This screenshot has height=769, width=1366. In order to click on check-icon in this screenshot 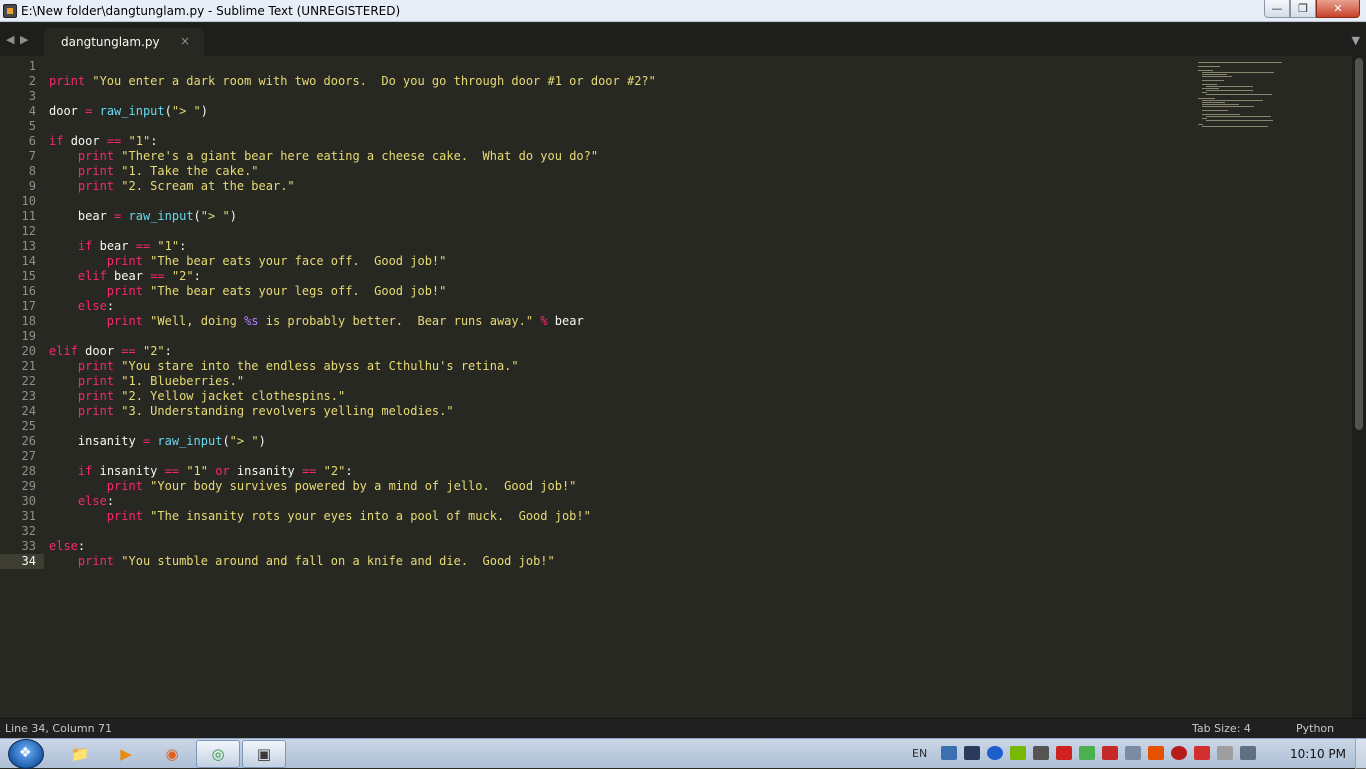, I will do `click(1087, 753)`.